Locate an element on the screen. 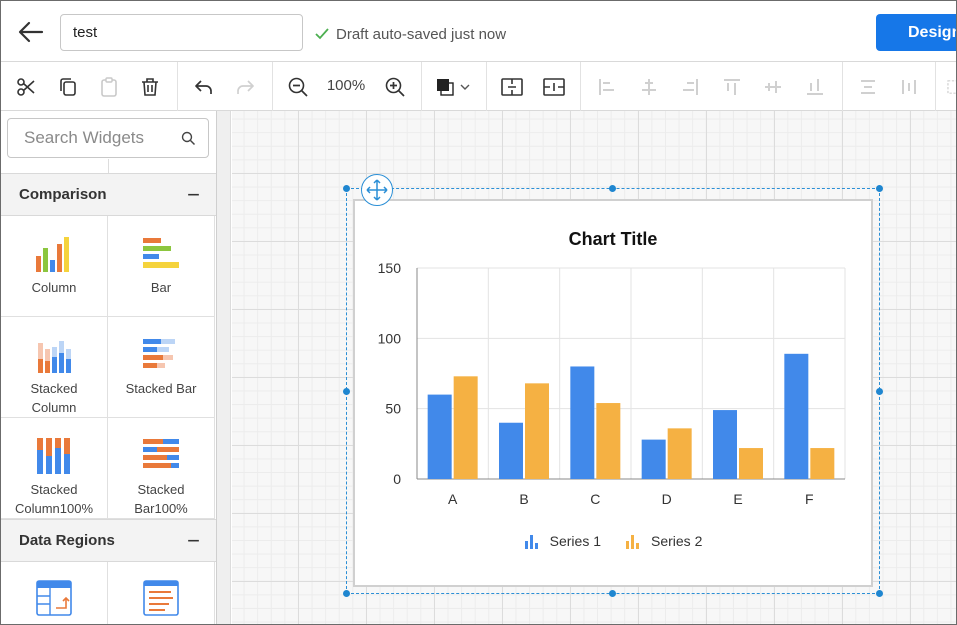 The height and width of the screenshot is (625, 957). arrow-left-icon is located at coordinates (31, 32).